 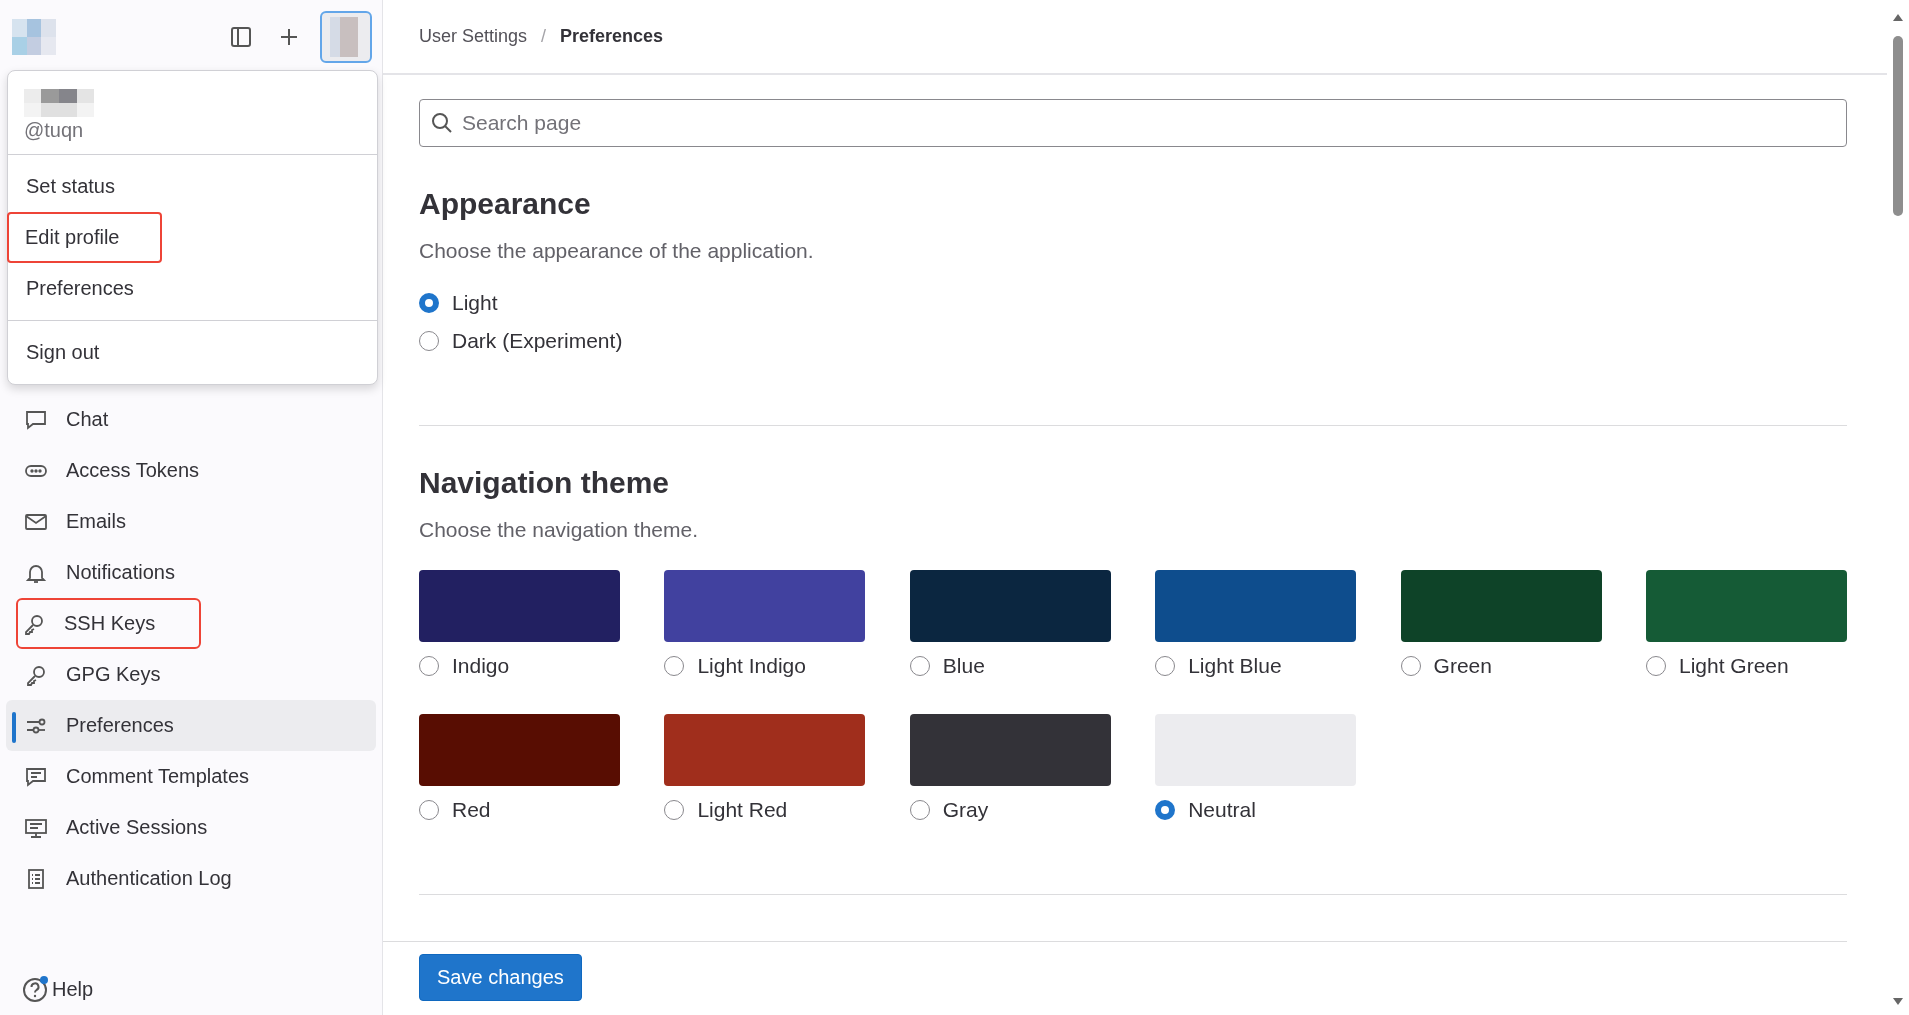 I want to click on section-description: Choose the appearance of the application., so click(x=617, y=251).